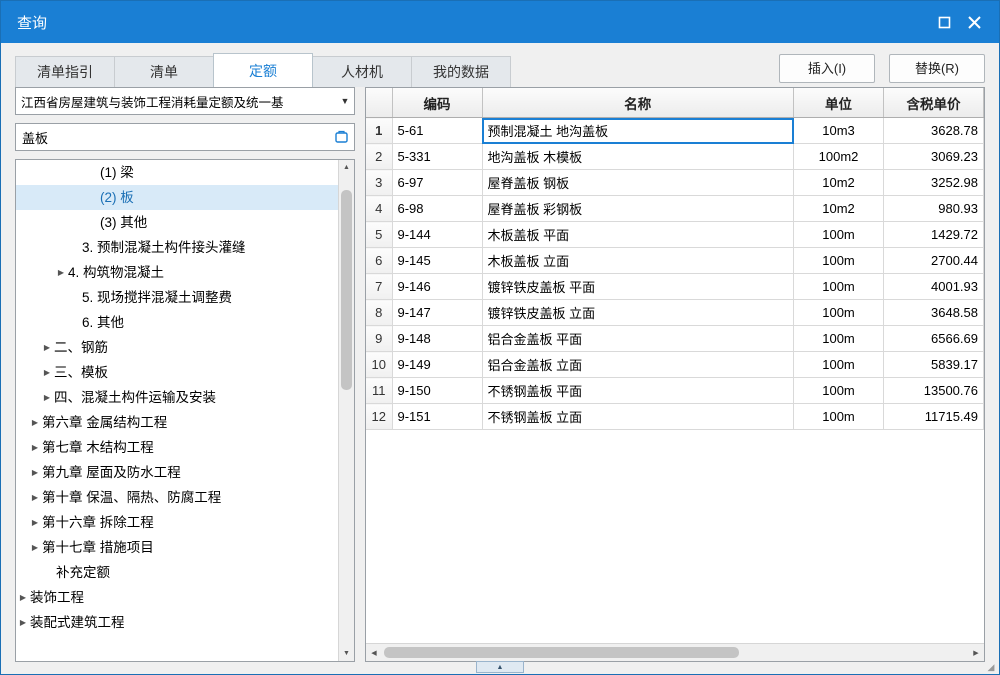 The height and width of the screenshot is (675, 1000). Describe the element at coordinates (346, 167) in the screenshot. I see `scroll-up-icon: ▲` at that location.